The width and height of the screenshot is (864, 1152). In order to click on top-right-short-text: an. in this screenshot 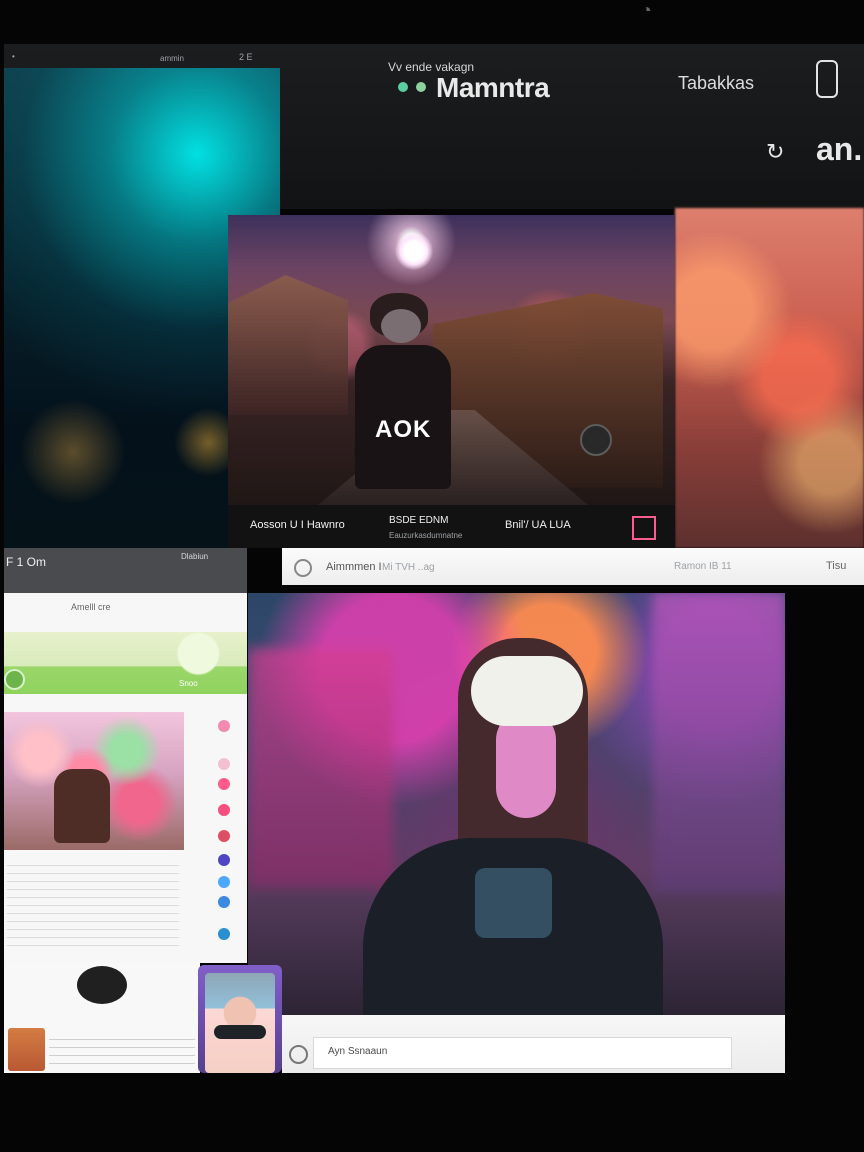, I will do `click(839, 149)`.